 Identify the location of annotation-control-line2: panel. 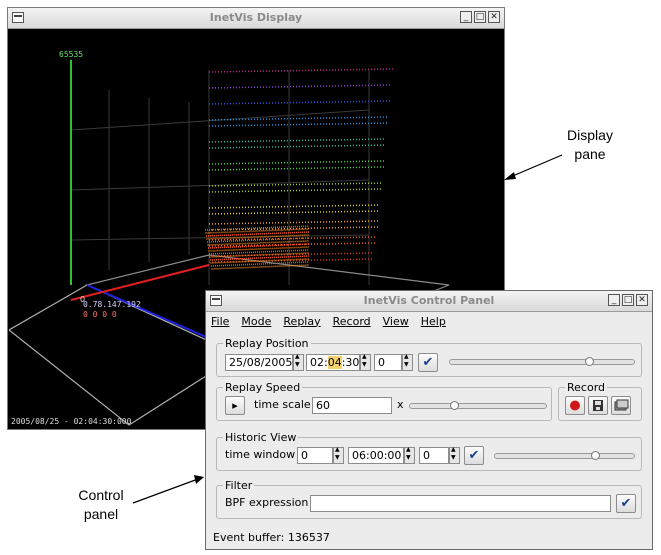
(101, 514).